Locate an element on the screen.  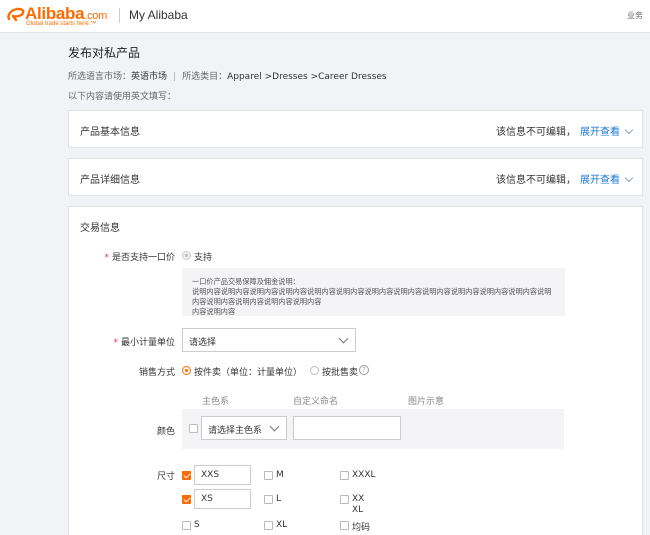
trade-info-title: 交易信息 is located at coordinates (100, 228).